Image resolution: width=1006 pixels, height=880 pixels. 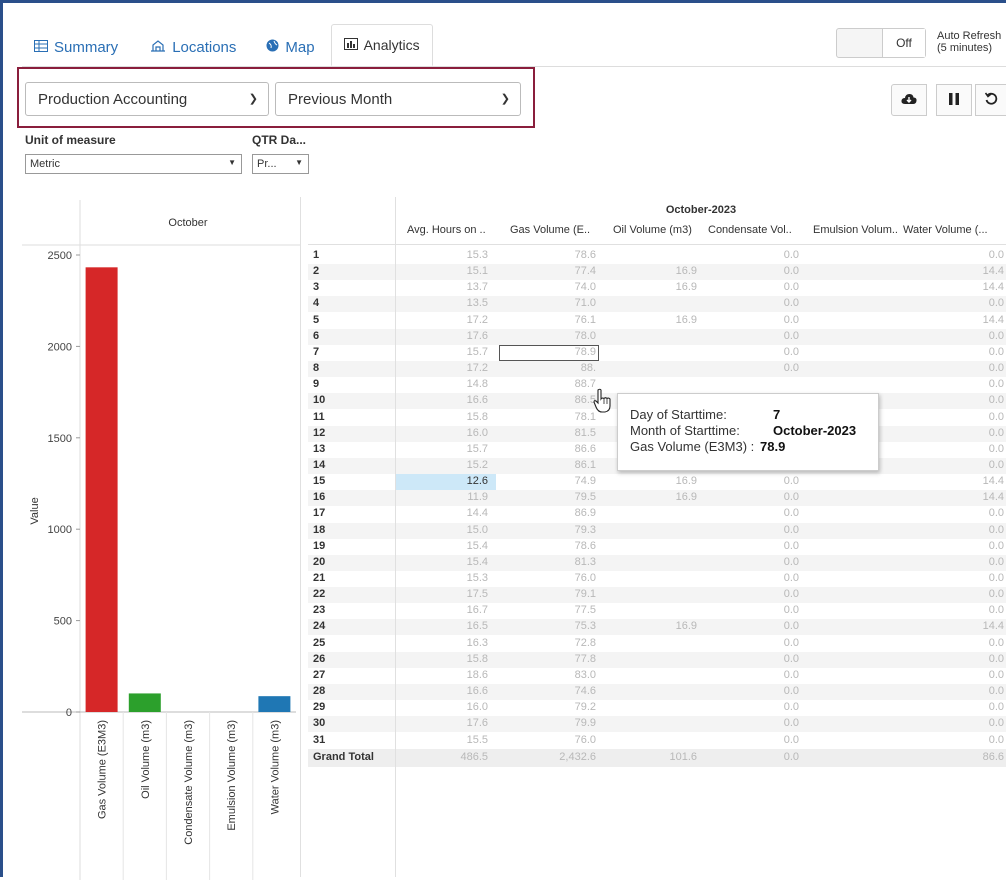 What do you see at coordinates (585, 675) in the screenshot?
I see `table-cell-gas: 83.0` at bounding box center [585, 675].